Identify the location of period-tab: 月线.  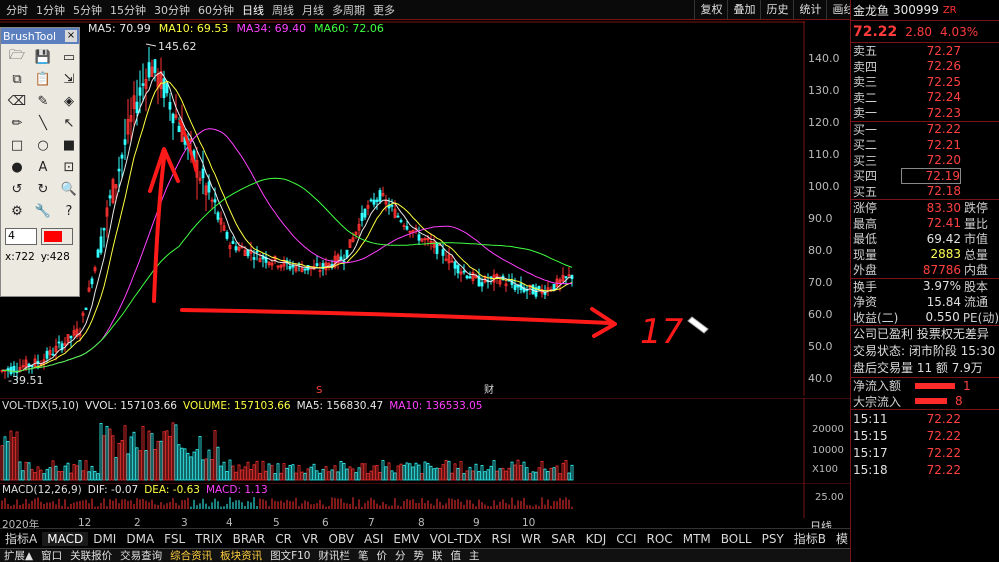
(313, 10).